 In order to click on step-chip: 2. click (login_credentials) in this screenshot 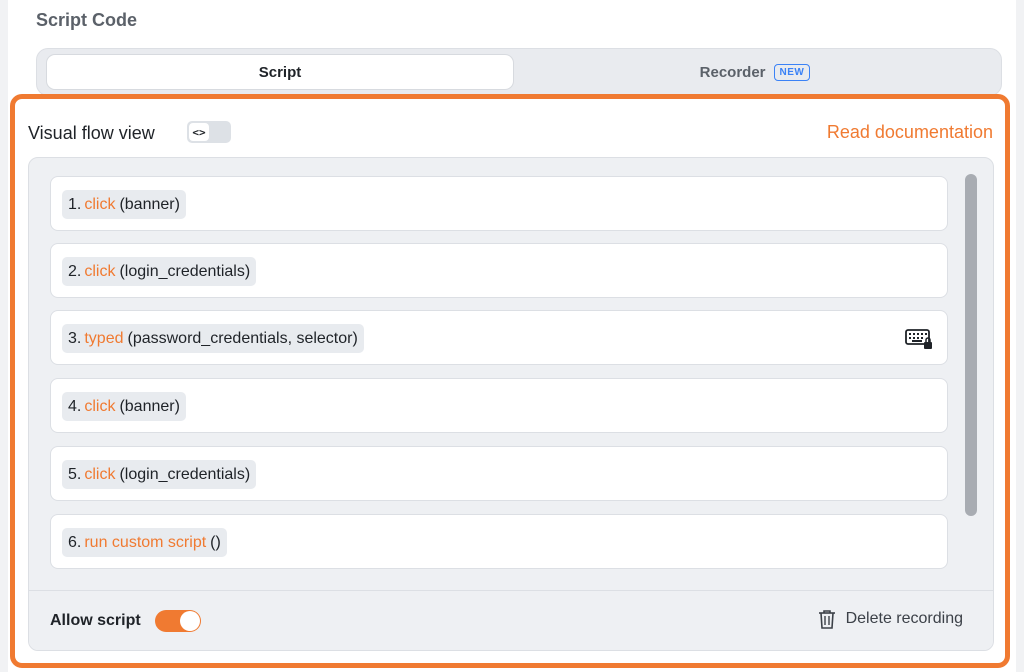, I will do `click(159, 271)`.